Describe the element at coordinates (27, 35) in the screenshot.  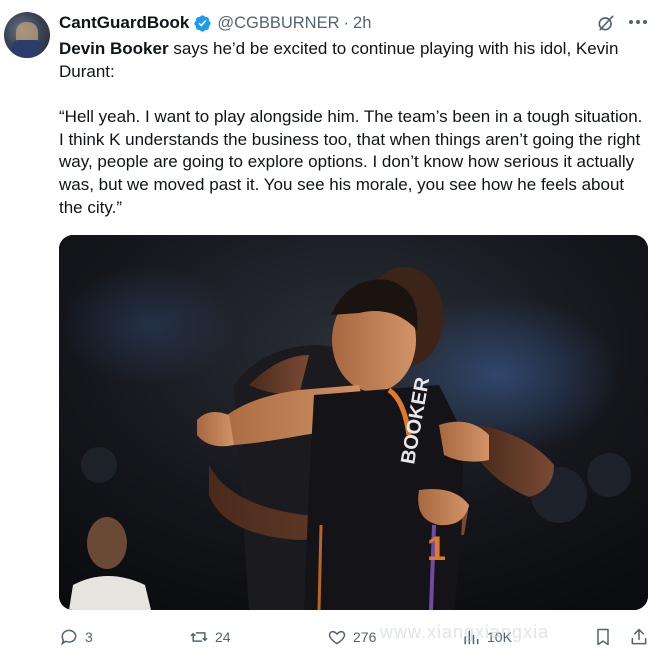
I see `avatar` at that location.